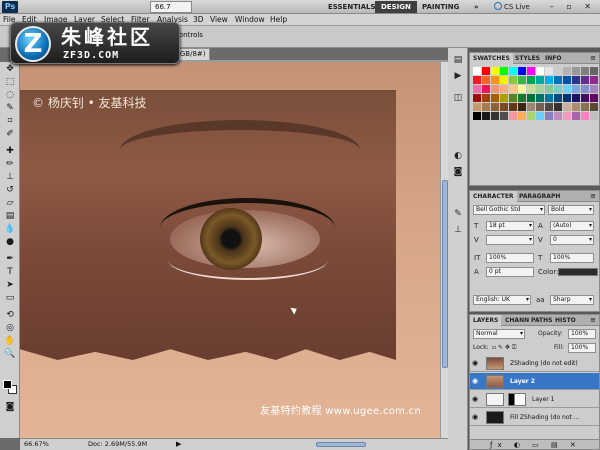  What do you see at coordinates (458, 98) in the screenshot?
I see `navigator-panel-icon: ◫` at bounding box center [458, 98].